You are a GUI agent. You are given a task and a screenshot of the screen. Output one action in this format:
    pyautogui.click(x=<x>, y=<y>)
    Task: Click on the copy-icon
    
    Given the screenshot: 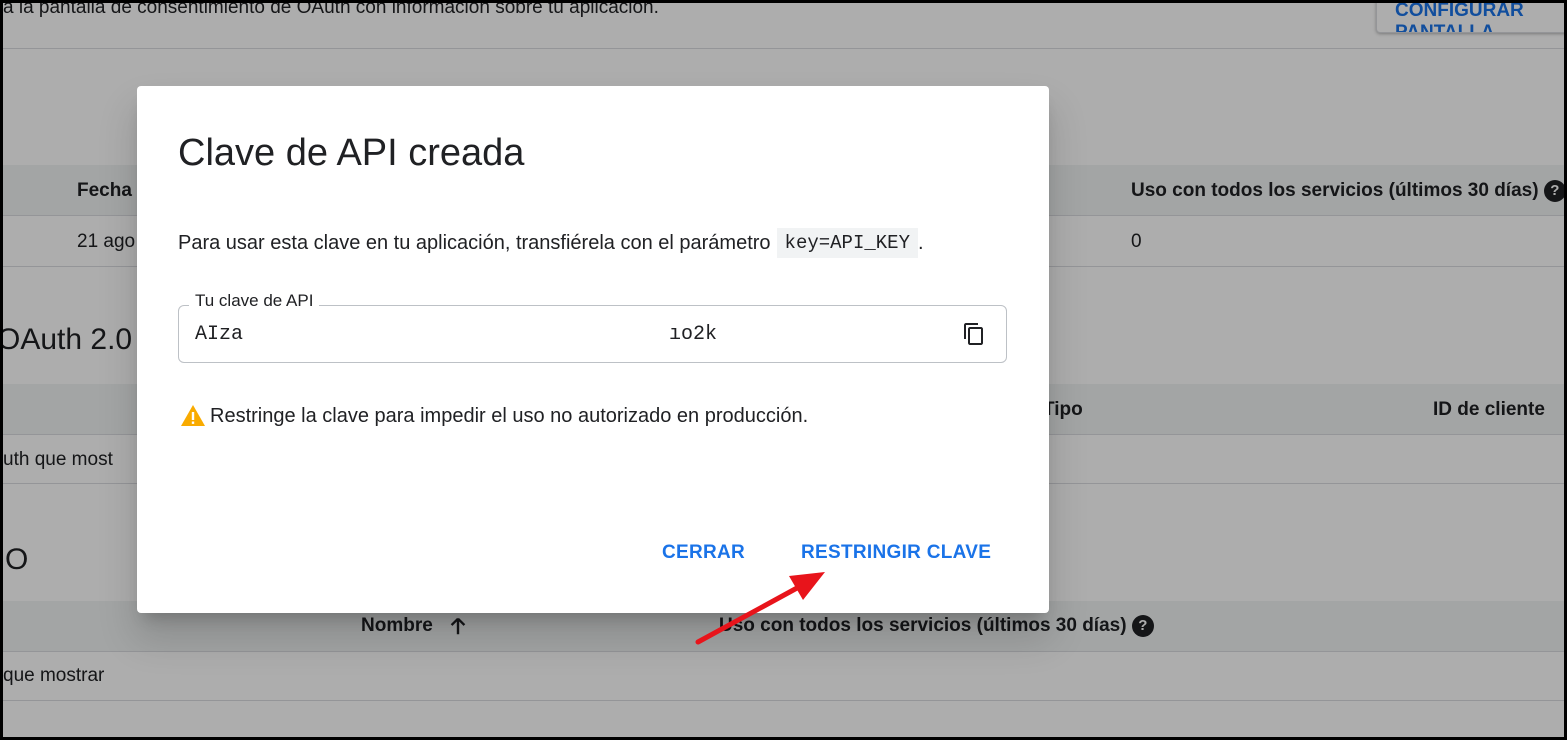 What is the action you would take?
    pyautogui.click(x=974, y=334)
    